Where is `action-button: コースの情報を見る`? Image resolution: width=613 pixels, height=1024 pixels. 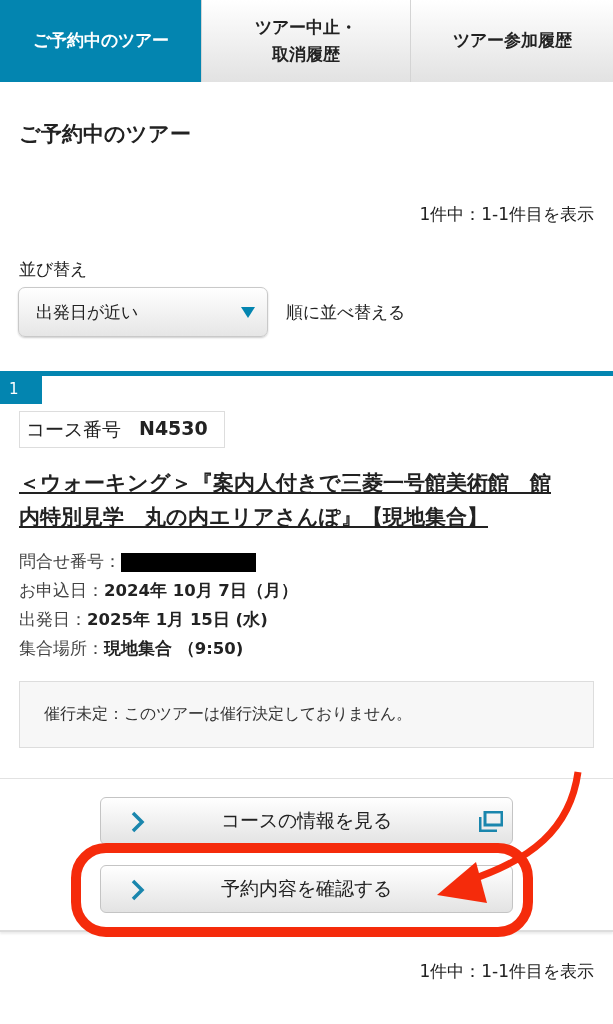
action-button: コースの情報を見る is located at coordinates (306, 821).